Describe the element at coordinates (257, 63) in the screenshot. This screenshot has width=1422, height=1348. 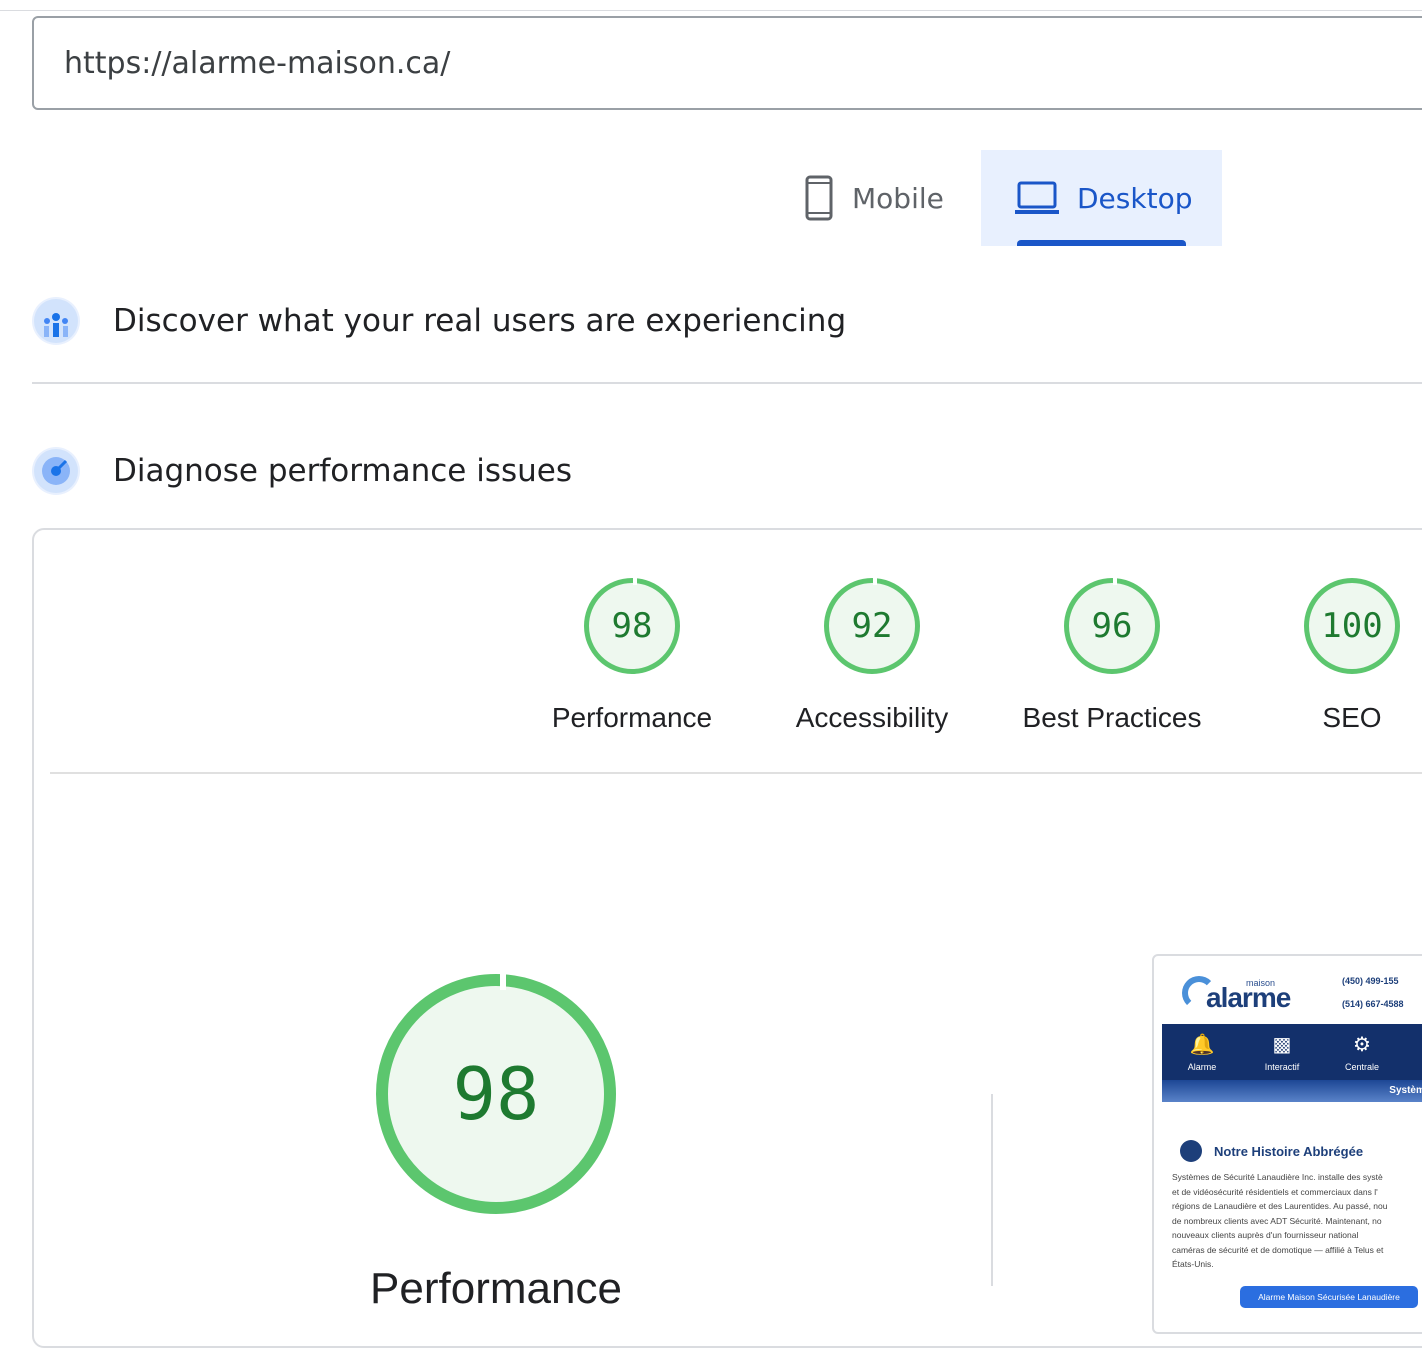
I see `url-input-value: https://alarme-maison.ca/` at that location.